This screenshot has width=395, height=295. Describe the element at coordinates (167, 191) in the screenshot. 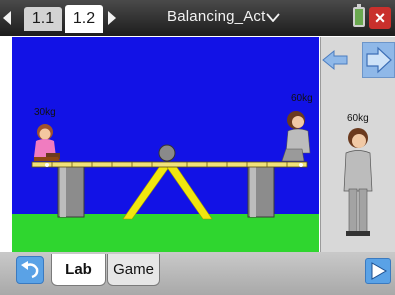

I see `fulcrum-support` at that location.